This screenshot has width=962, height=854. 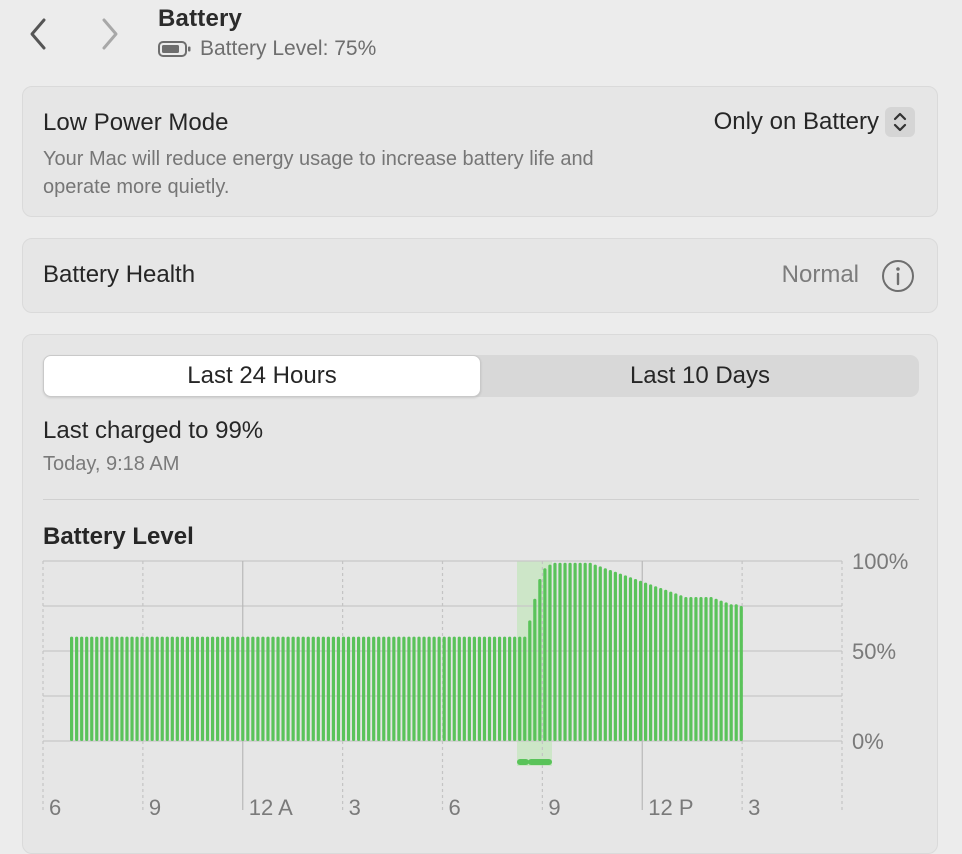 I want to click on low-power-mode-popup: Only on Battery, so click(x=814, y=122).